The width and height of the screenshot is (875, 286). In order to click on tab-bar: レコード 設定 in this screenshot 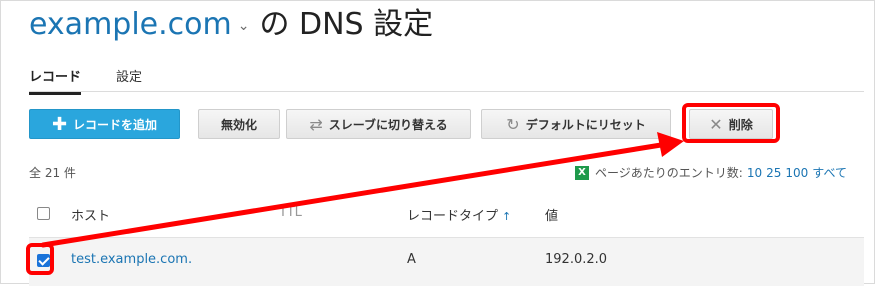, I will do `click(446, 79)`.